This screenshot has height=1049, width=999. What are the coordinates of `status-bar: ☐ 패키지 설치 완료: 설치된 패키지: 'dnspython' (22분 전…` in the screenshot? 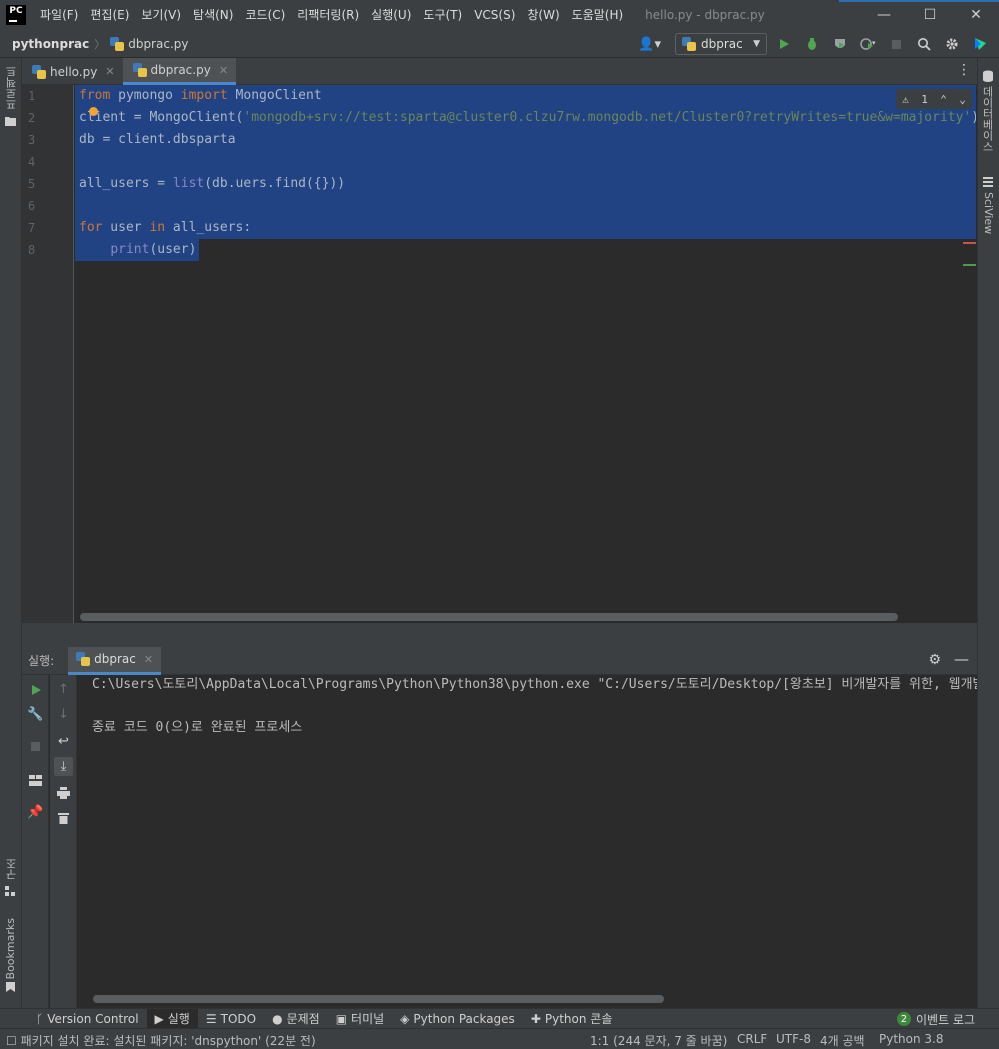 It's located at (499, 1038).